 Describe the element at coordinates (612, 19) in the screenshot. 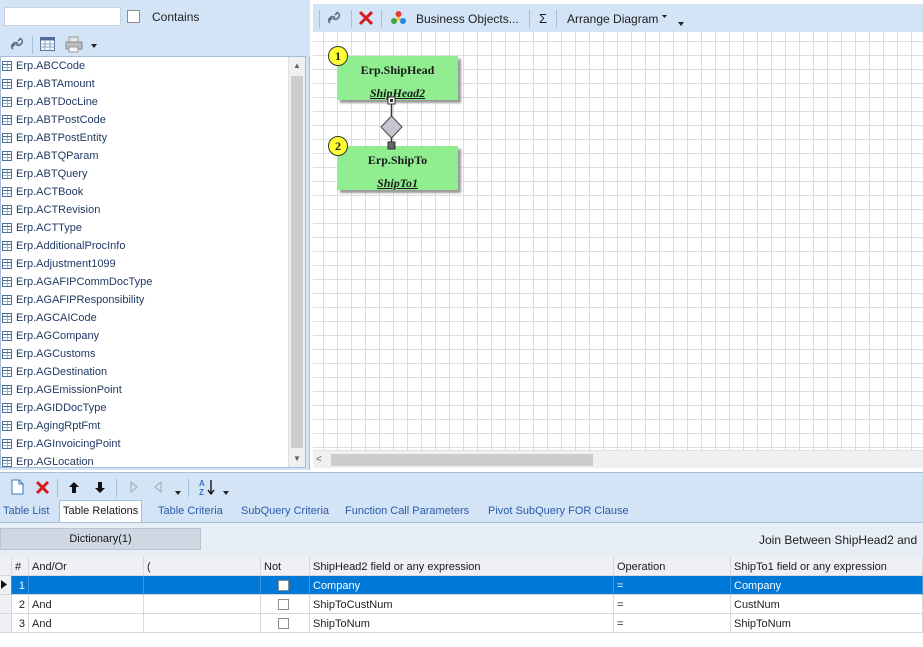

I see `arrange-diagram-button: Arrange Diagram` at that location.